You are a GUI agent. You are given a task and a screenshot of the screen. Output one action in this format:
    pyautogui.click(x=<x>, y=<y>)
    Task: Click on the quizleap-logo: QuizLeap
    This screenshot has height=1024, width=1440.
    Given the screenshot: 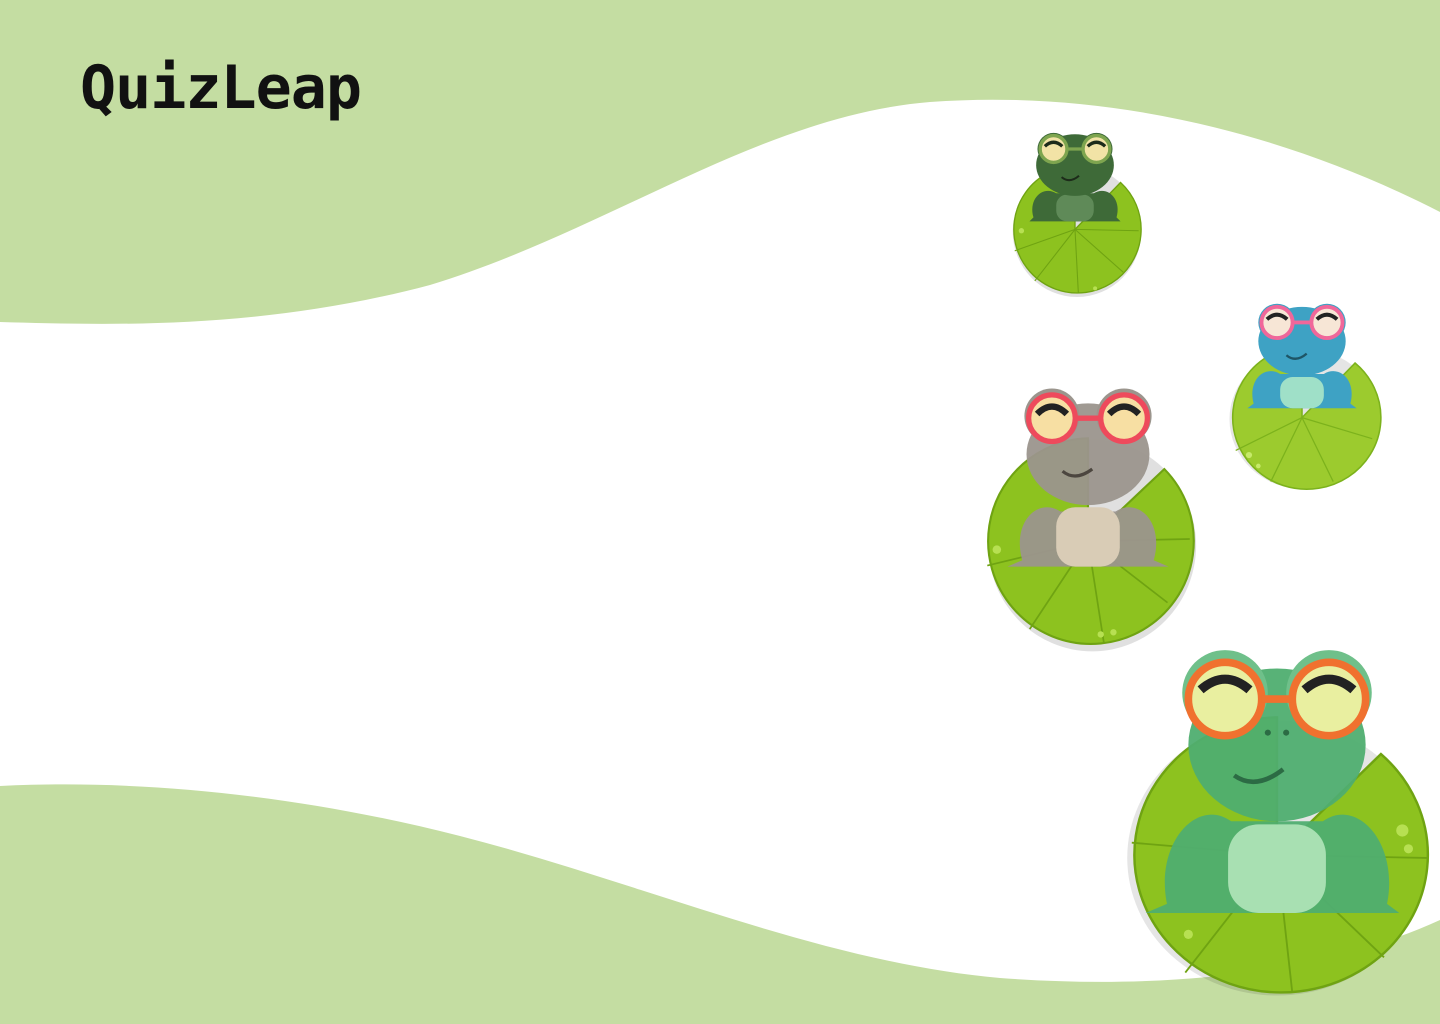 What is the action you would take?
    pyautogui.click(x=221, y=88)
    